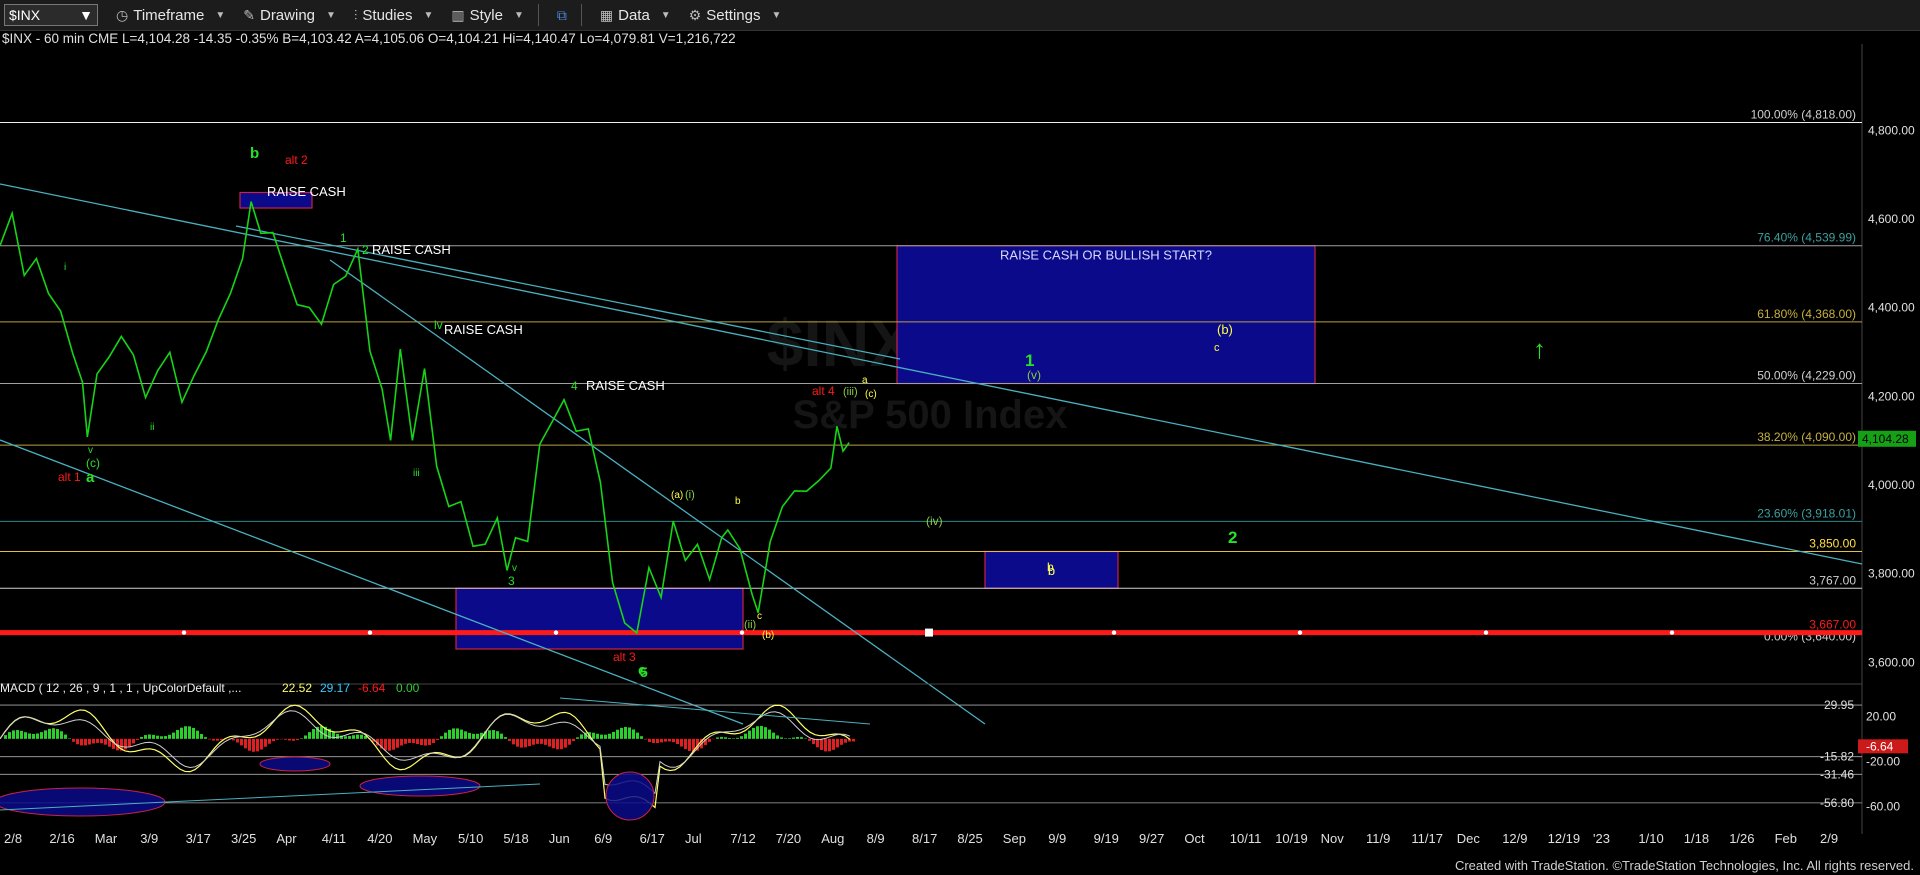 The image size is (1920, 875). Describe the element at coordinates (850, 392) in the screenshot. I see `wave-label: (iii)` at that location.